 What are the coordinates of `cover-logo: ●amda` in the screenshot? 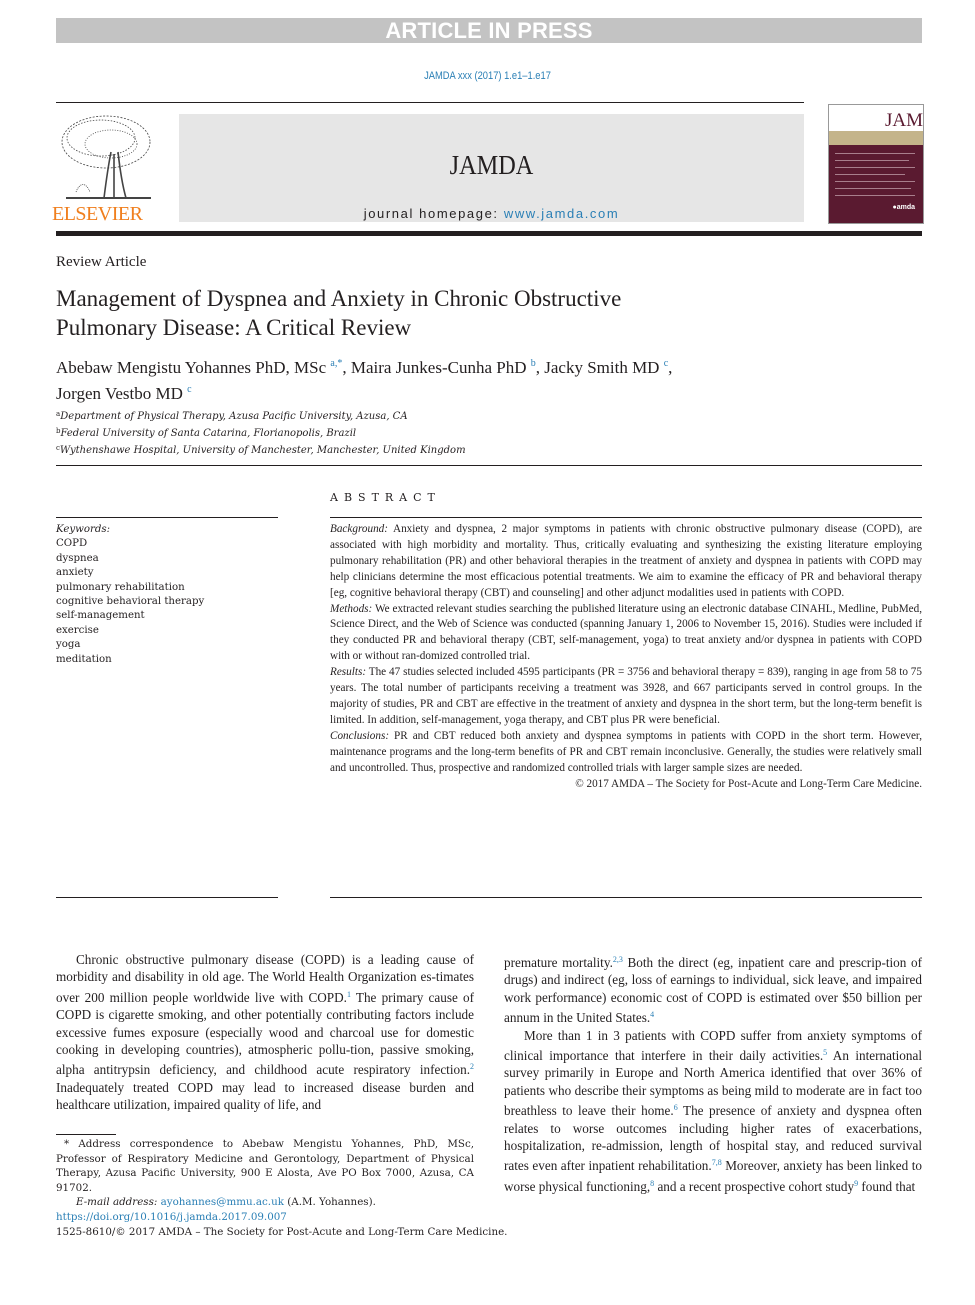 It's located at (903, 207).